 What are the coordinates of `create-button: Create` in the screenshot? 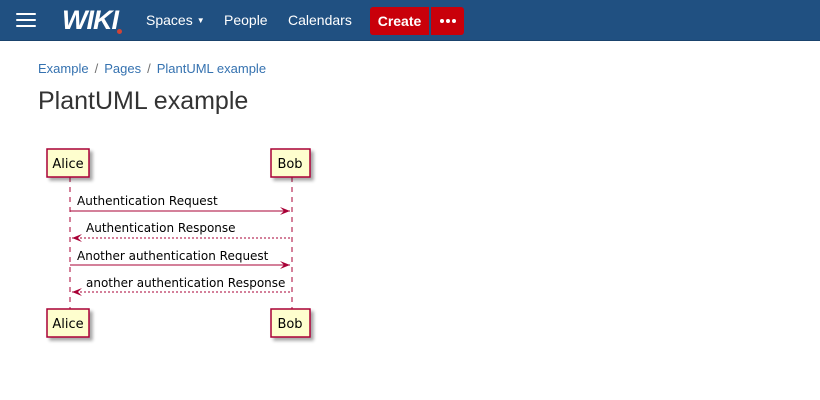 It's located at (399, 21).